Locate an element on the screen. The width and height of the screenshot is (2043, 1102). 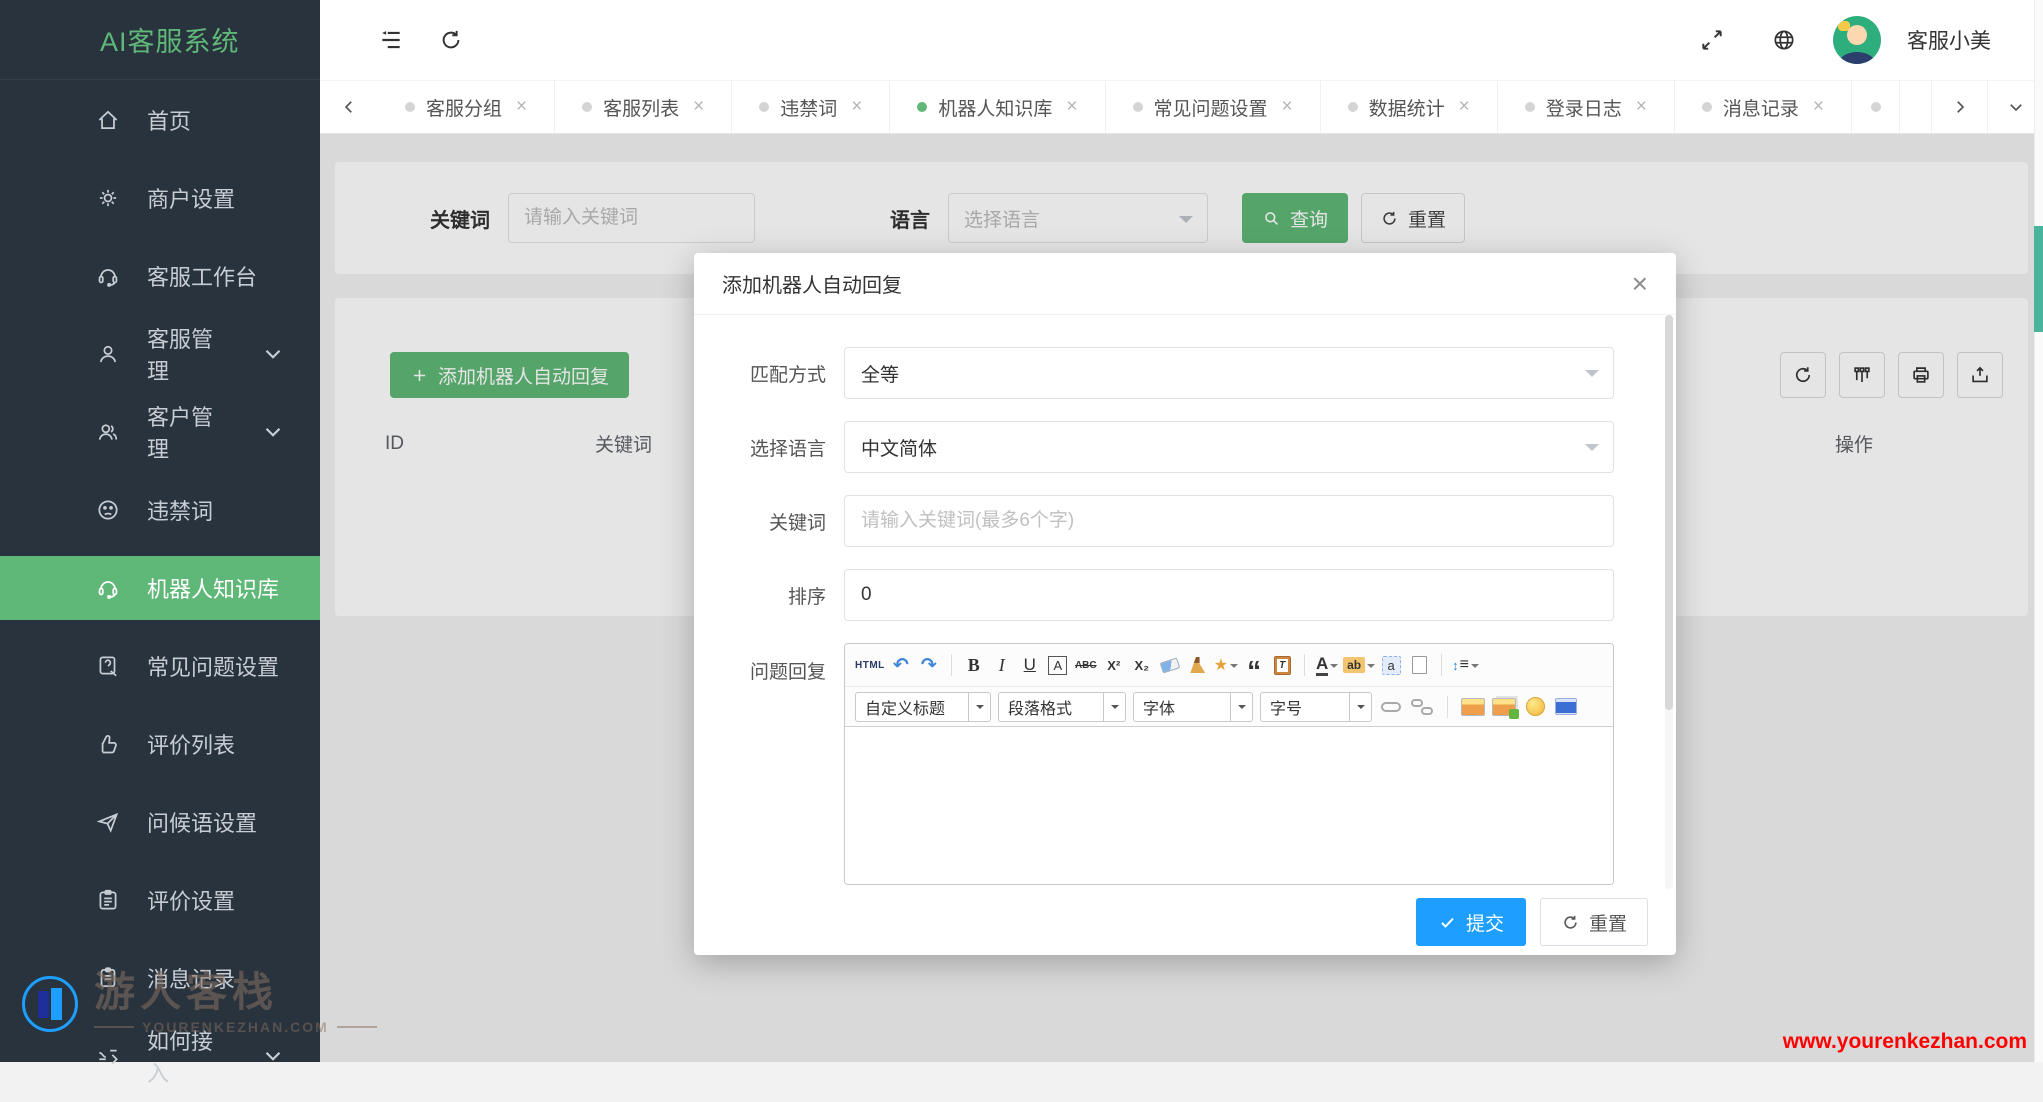
sidebar-item-review-list: 评价列表 is located at coordinates (160, 744).